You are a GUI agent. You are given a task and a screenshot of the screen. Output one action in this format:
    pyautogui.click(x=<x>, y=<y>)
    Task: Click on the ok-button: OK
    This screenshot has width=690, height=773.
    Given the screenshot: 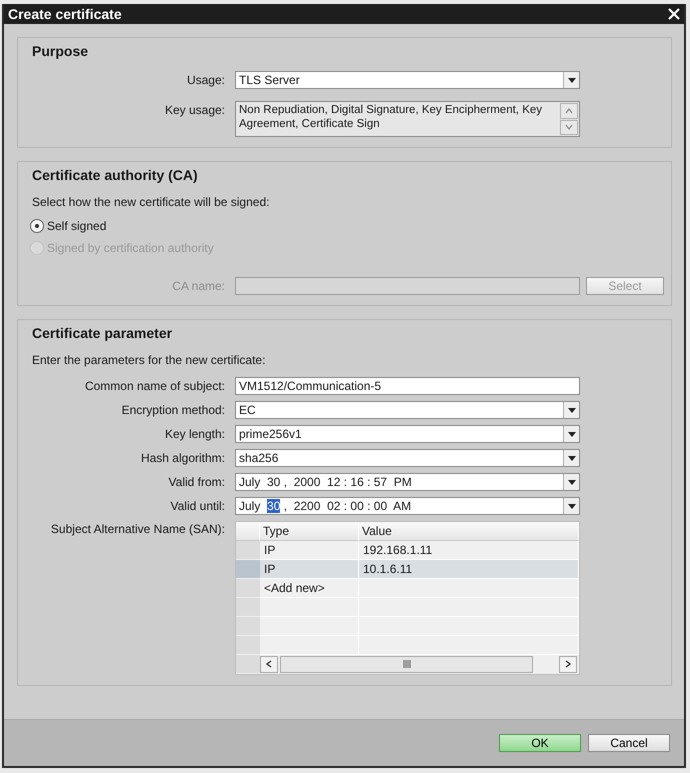 What is the action you would take?
    pyautogui.click(x=540, y=743)
    